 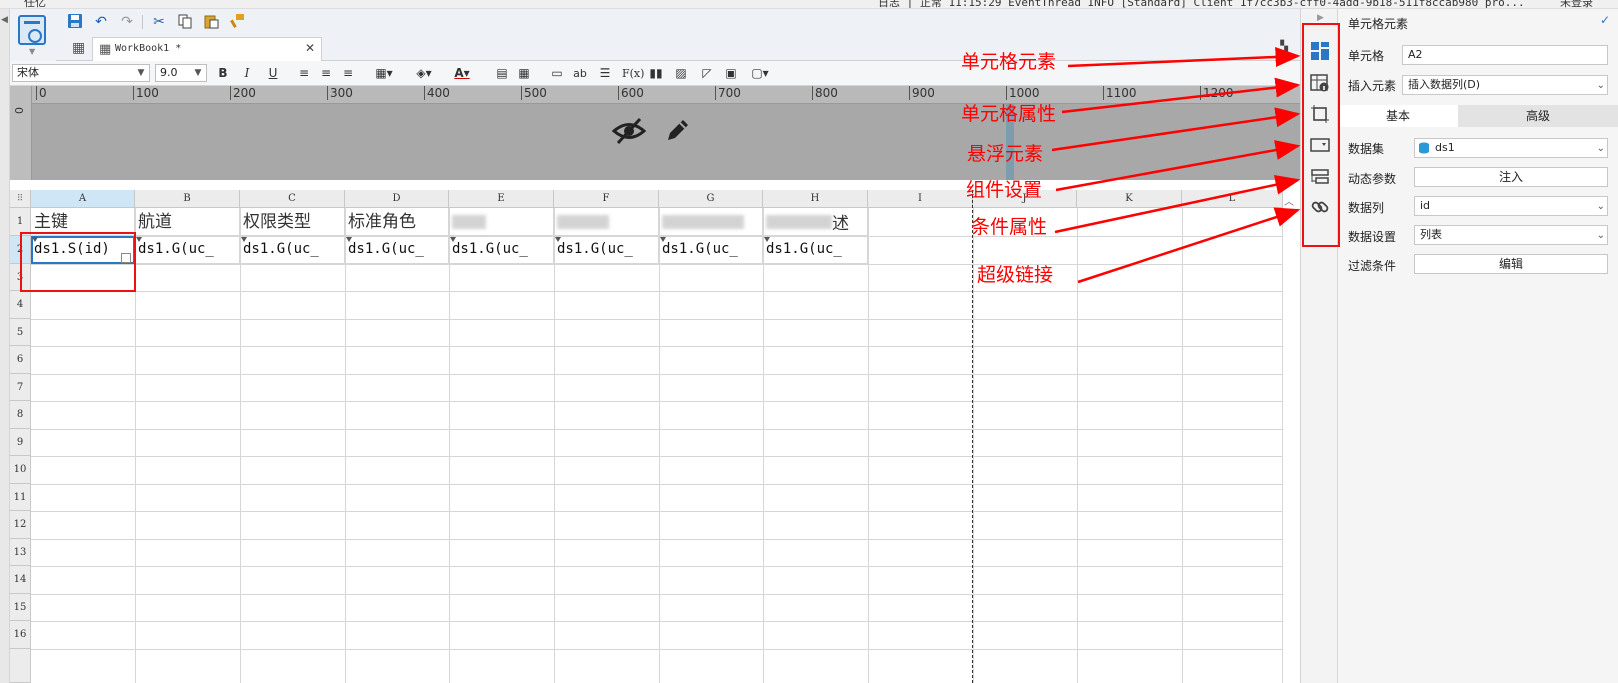 What do you see at coordinates (28, 72) in the screenshot?
I see `font-family-value: 宋体` at bounding box center [28, 72].